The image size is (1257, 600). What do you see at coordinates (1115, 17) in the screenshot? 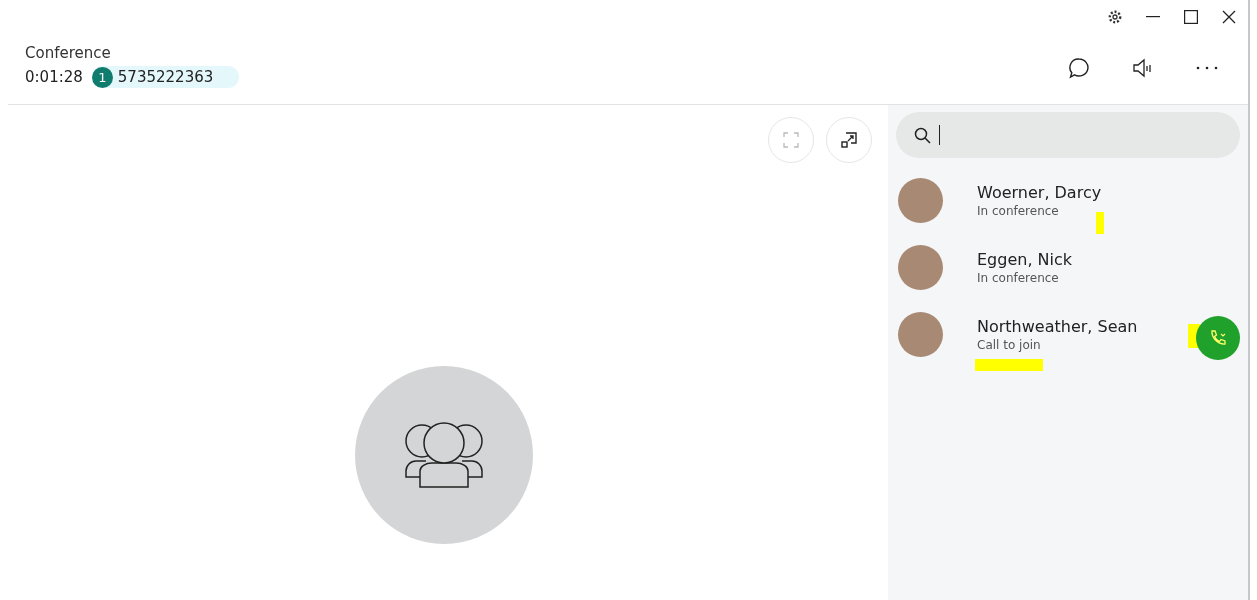
I see `settings-icon` at bounding box center [1115, 17].